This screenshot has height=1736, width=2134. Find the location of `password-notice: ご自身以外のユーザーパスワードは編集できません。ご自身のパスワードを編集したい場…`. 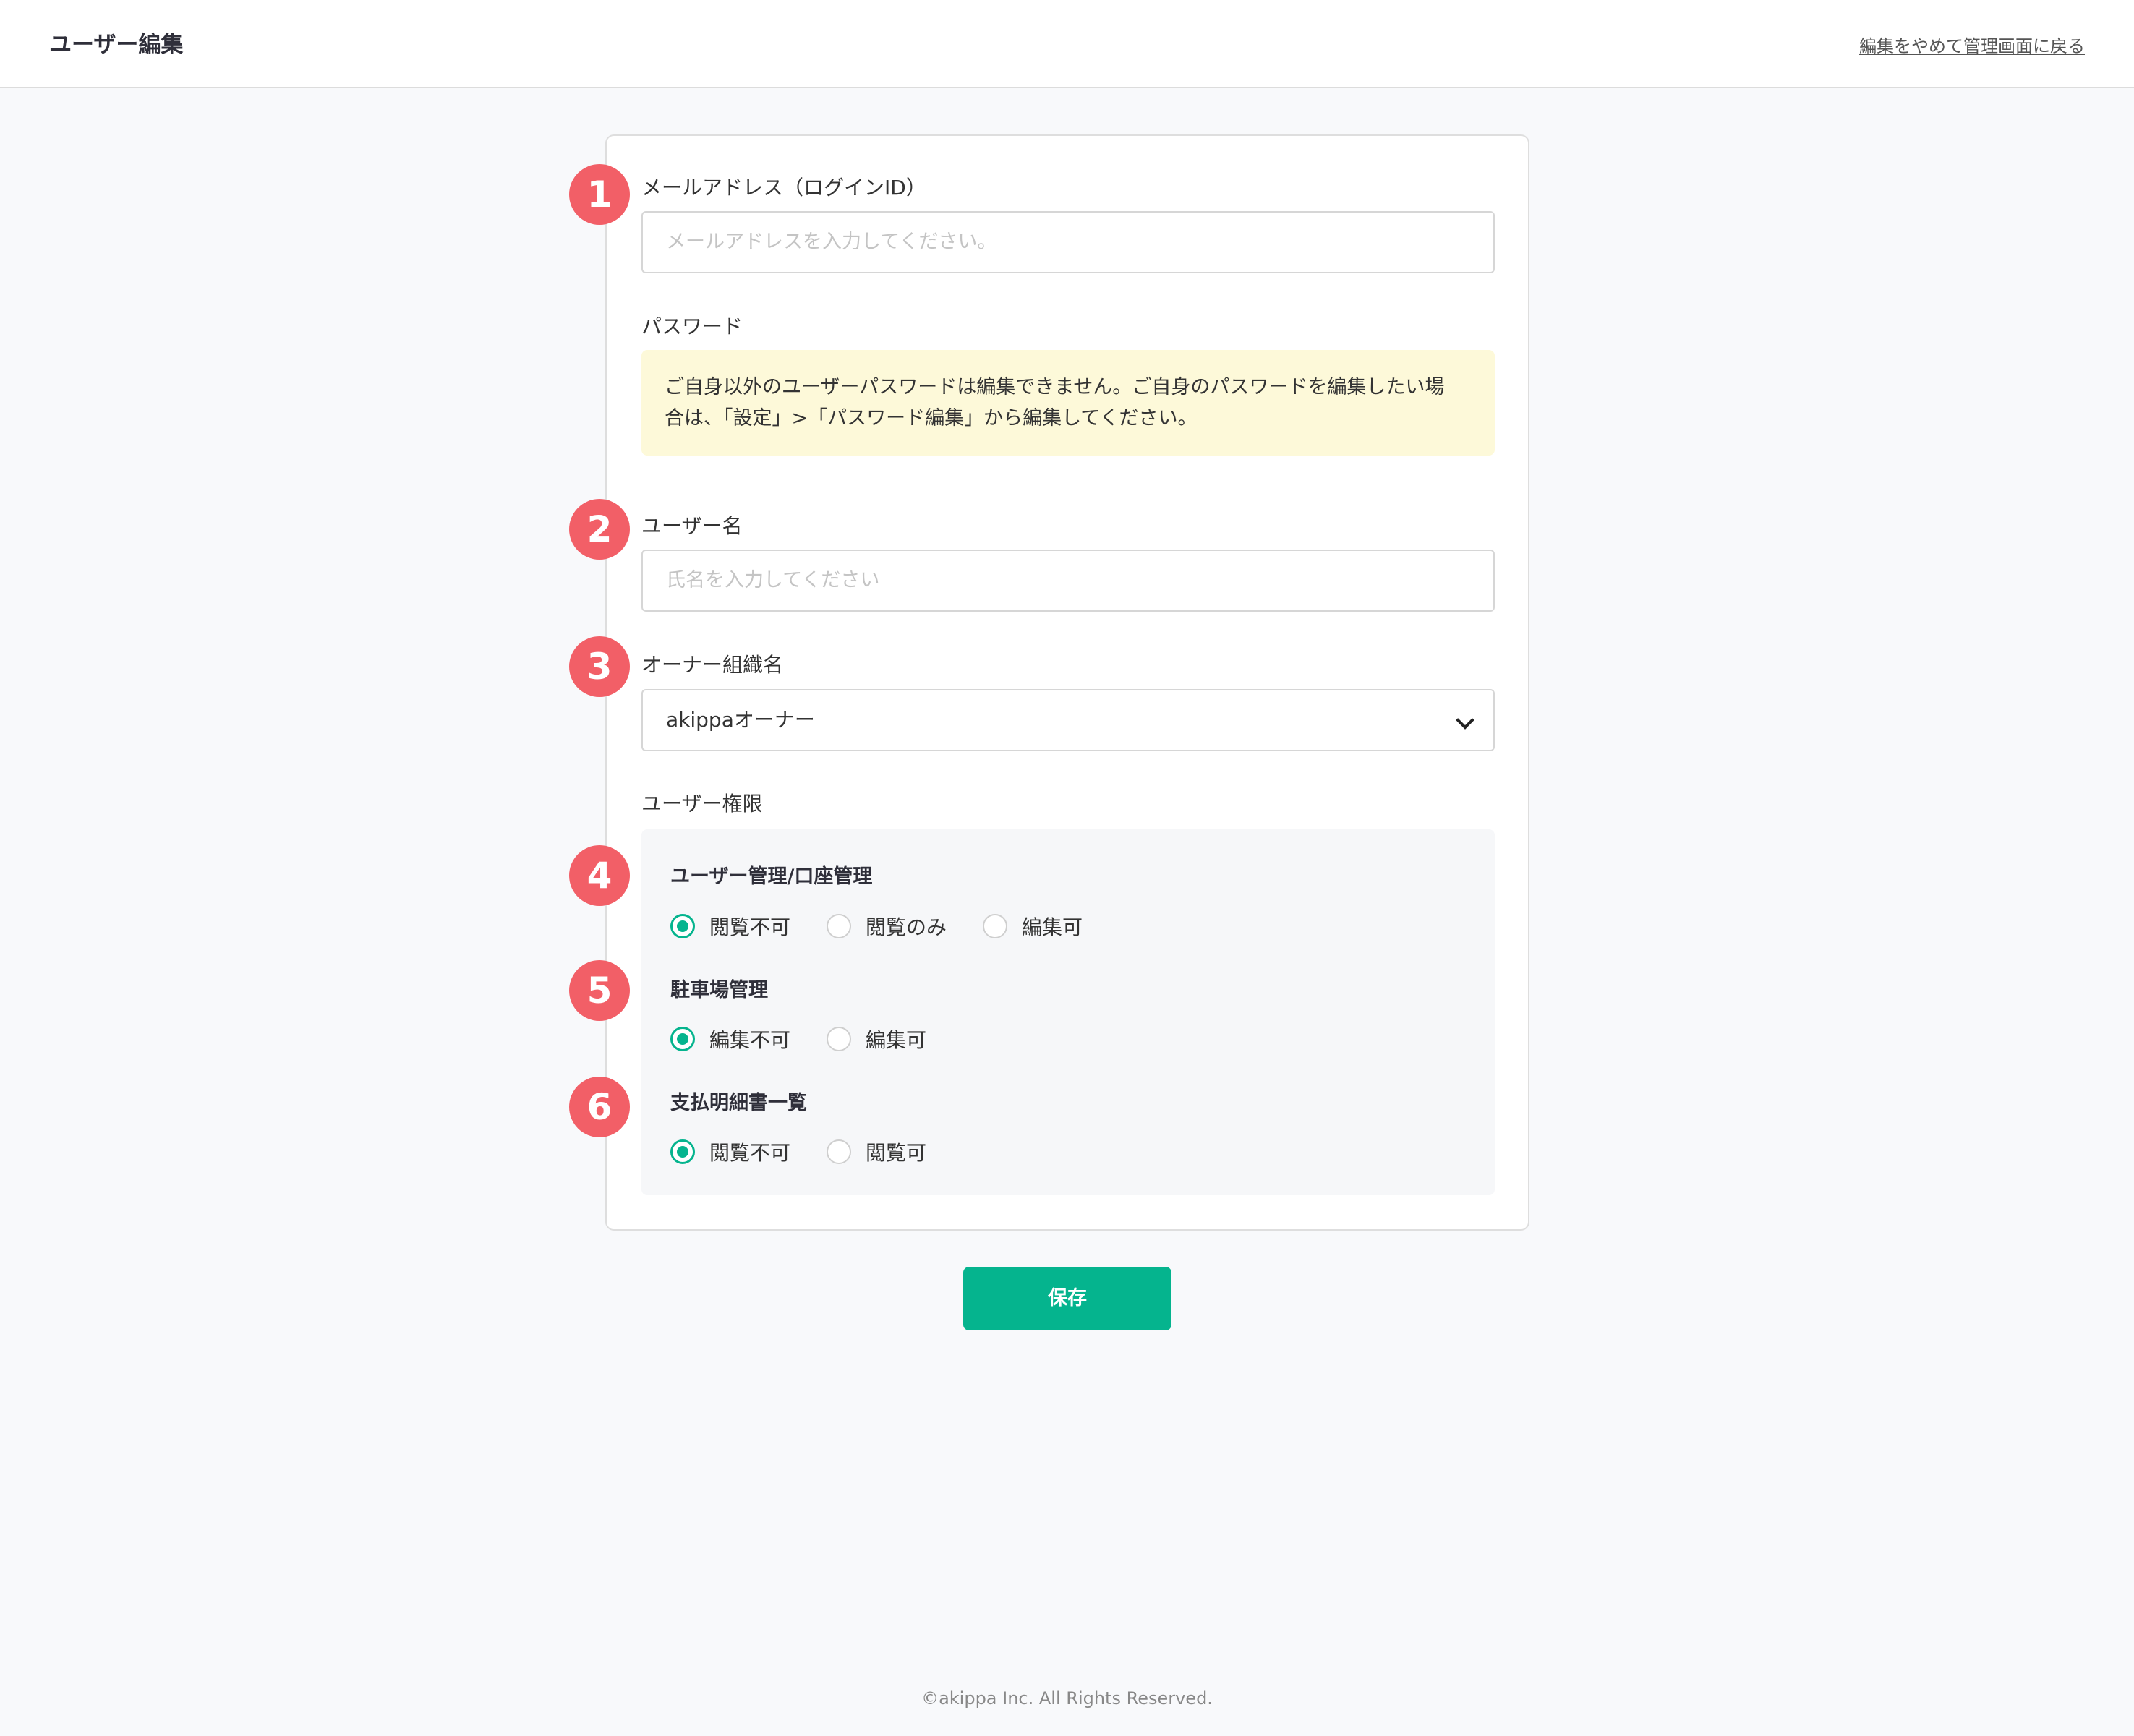

password-notice: ご自身以外のユーザーパスワードは編集できません。ご自身のパスワードを編集したい場… is located at coordinates (1068, 403).